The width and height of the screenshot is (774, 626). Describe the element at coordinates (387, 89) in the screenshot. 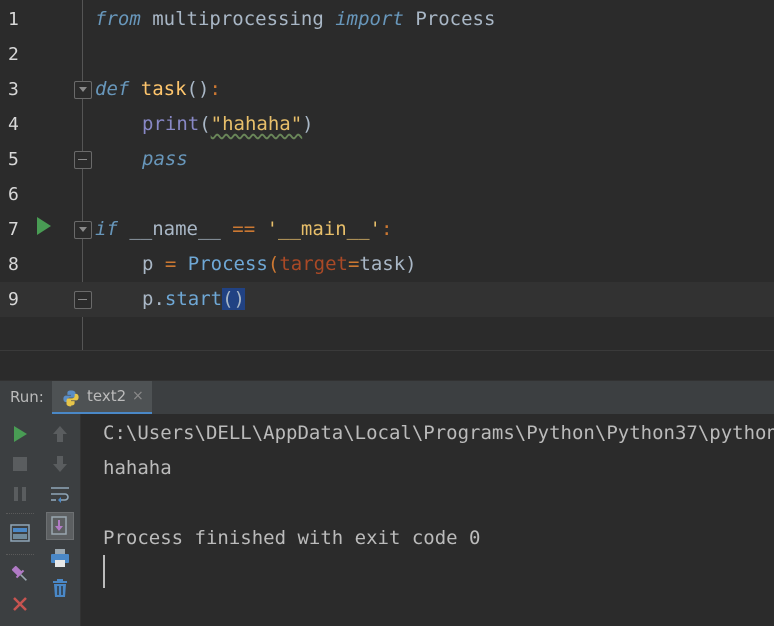

I see `code-line-3: 3 def task():` at that location.